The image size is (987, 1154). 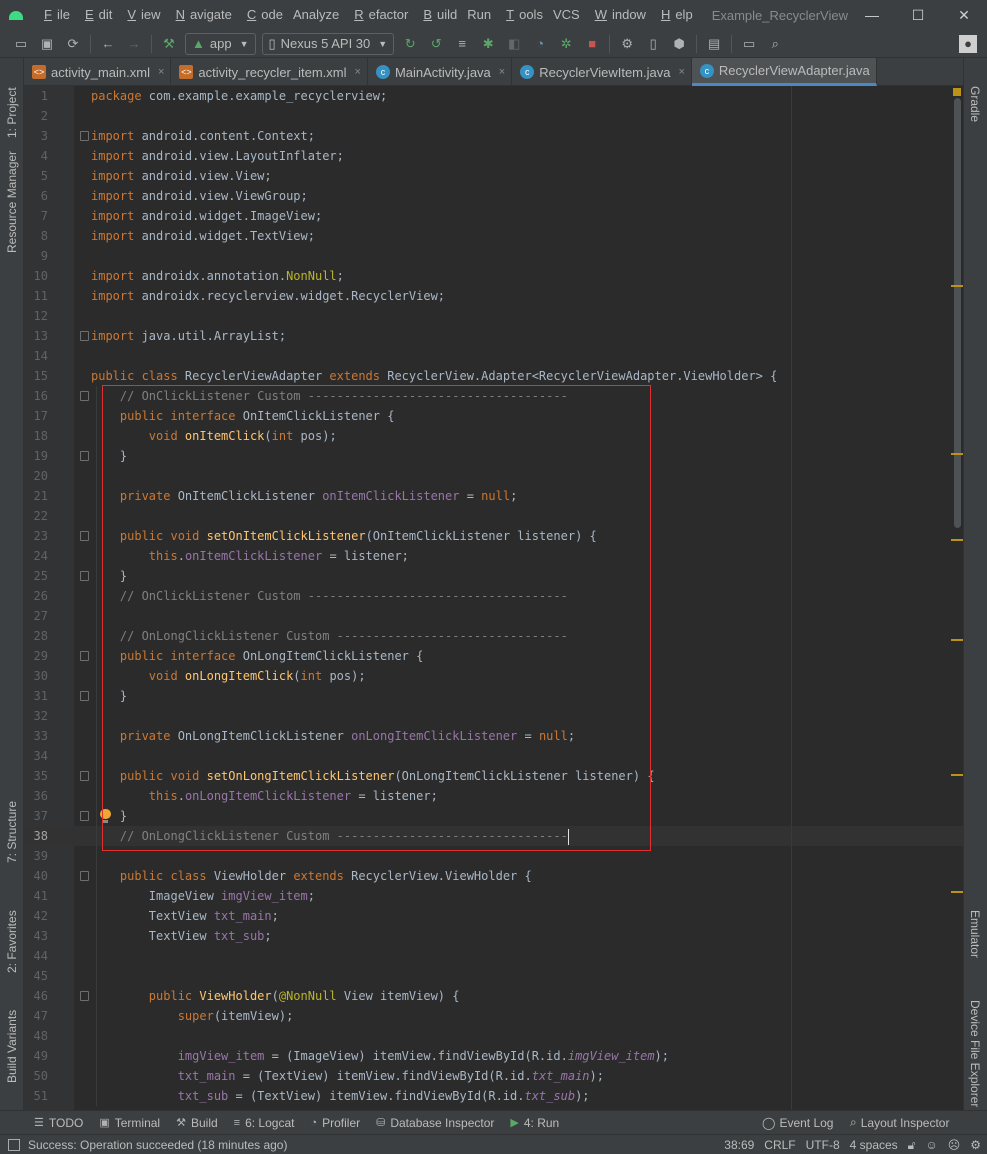 What do you see at coordinates (775, 44) in the screenshot?
I see `search-icon: ⌕` at bounding box center [775, 44].